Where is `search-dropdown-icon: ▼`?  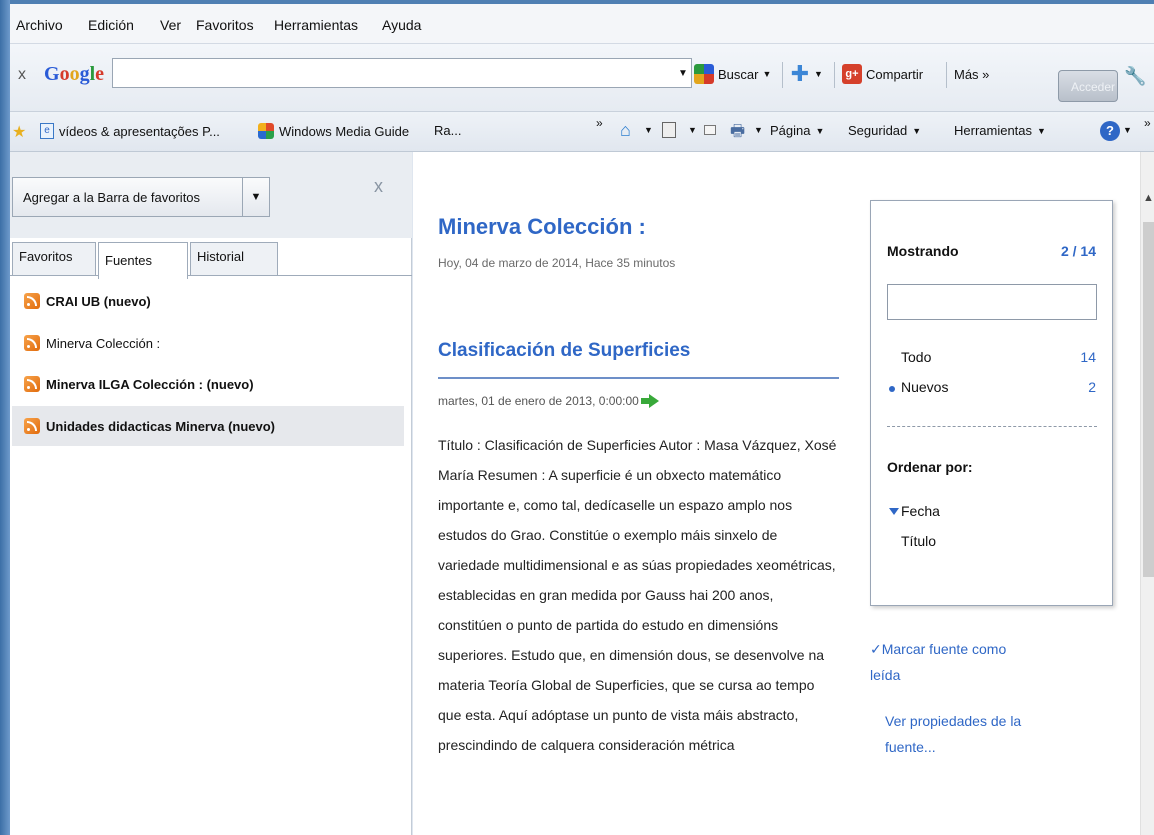
search-dropdown-icon: ▼ is located at coordinates (683, 73).